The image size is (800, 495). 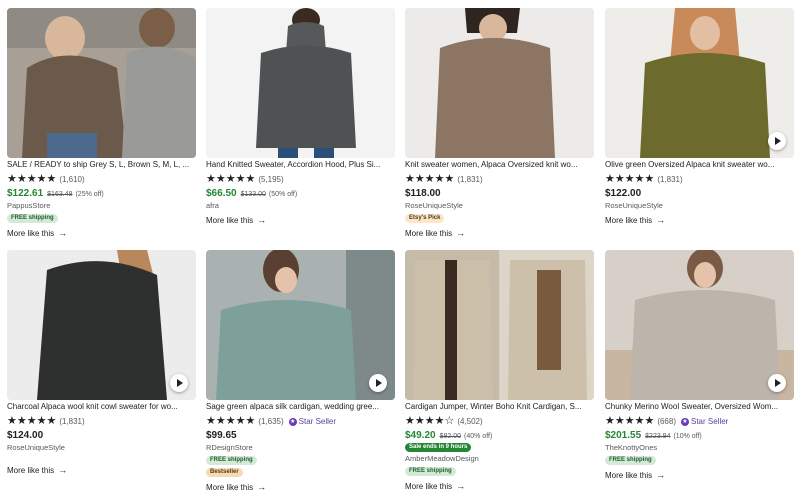 I want to click on star-rating-icon: ★★★★☆, so click(x=430, y=421).